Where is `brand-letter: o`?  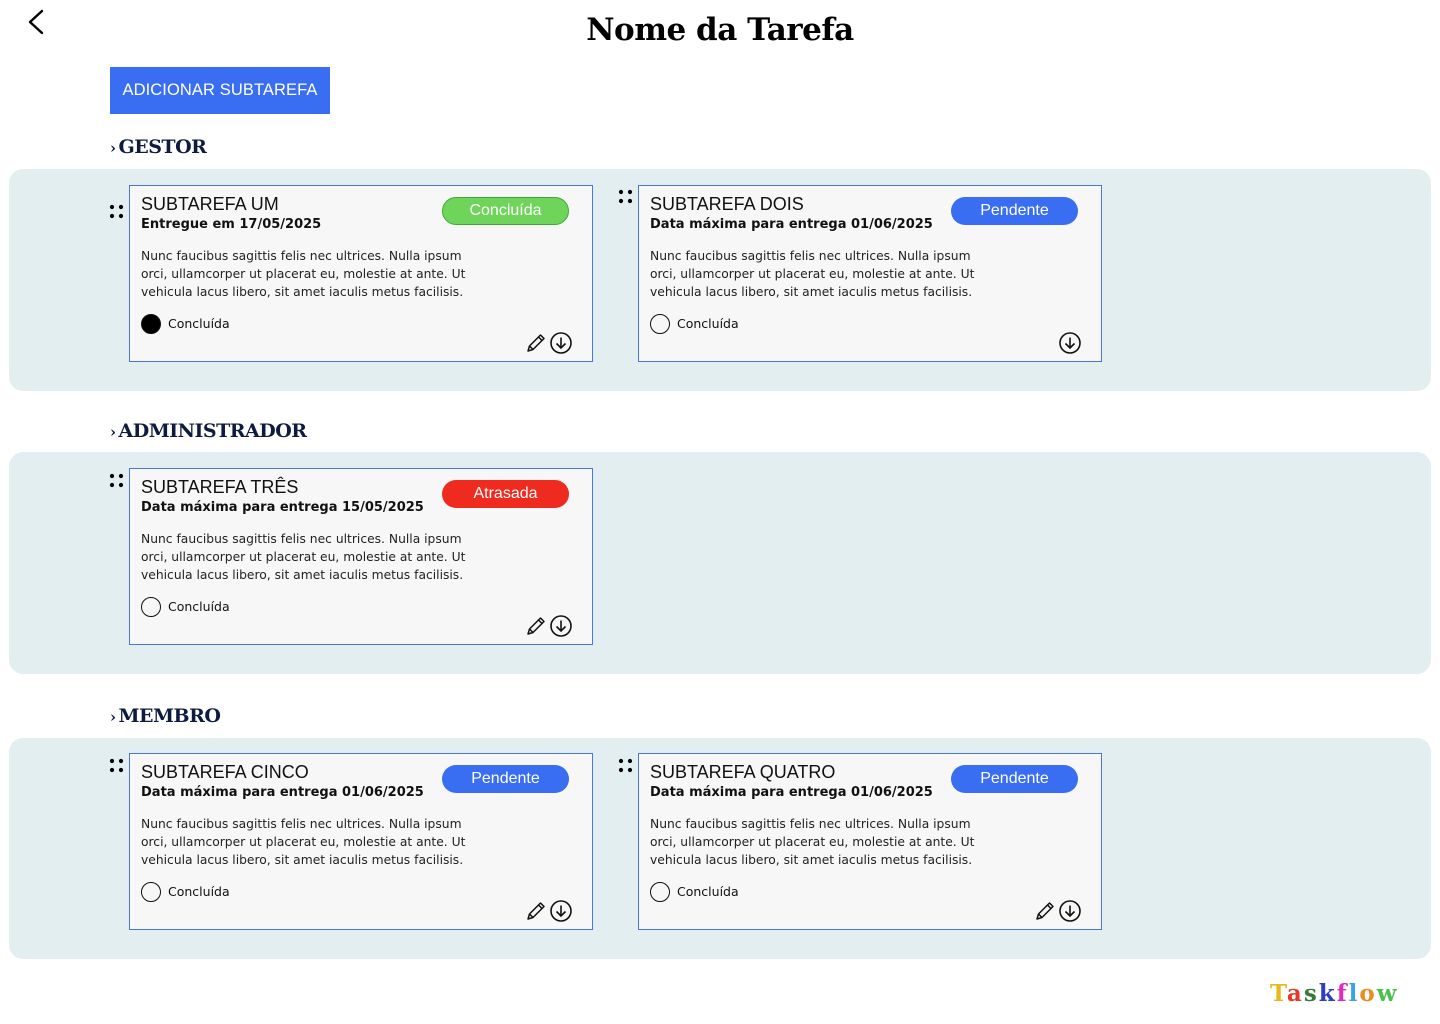
brand-letter: o is located at coordinates (1368, 993).